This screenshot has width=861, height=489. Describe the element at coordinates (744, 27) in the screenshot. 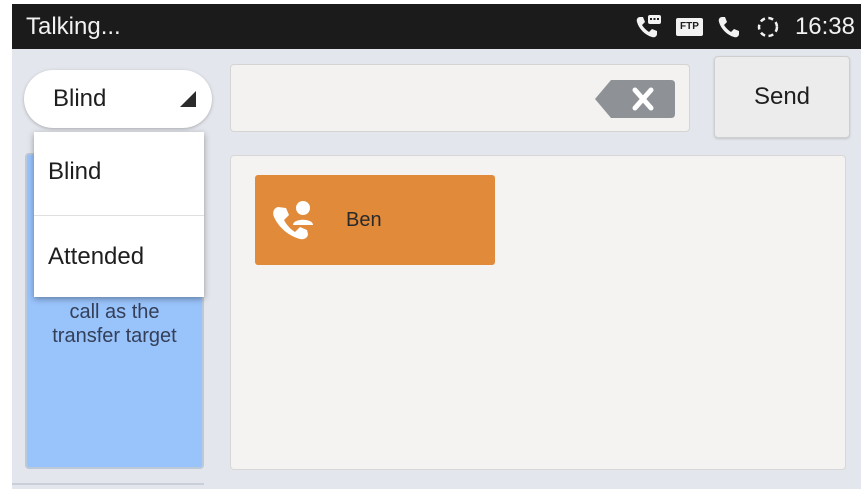

I see `status-icons: FTP 16:38` at that location.